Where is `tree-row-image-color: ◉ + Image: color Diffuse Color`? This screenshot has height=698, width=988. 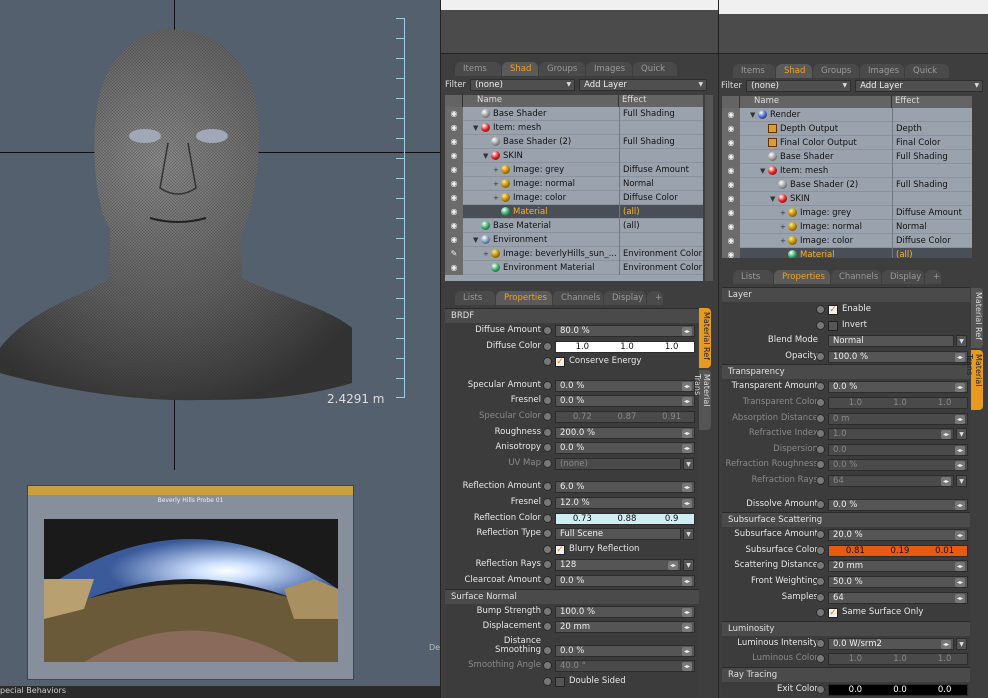 tree-row-image-color: ◉ + Image: color Diffuse Color is located at coordinates (847, 240).